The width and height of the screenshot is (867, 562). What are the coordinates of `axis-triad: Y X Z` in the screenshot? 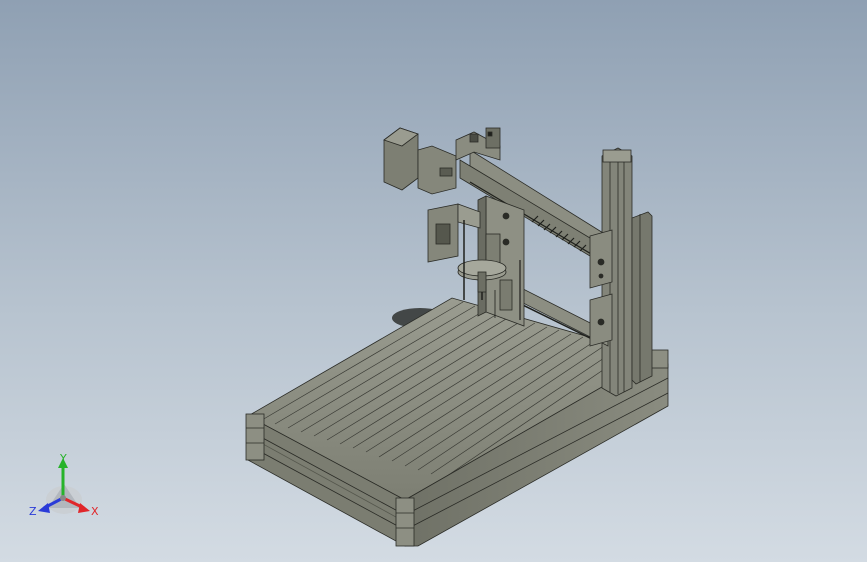 It's located at (64, 485).